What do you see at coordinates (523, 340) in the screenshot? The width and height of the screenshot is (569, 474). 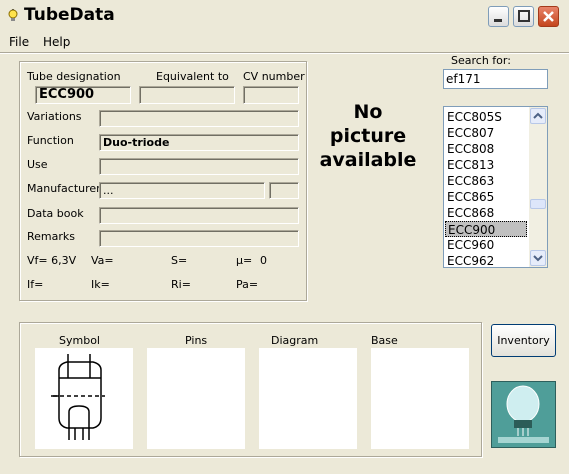 I see `inventory-button: Inventory` at bounding box center [523, 340].